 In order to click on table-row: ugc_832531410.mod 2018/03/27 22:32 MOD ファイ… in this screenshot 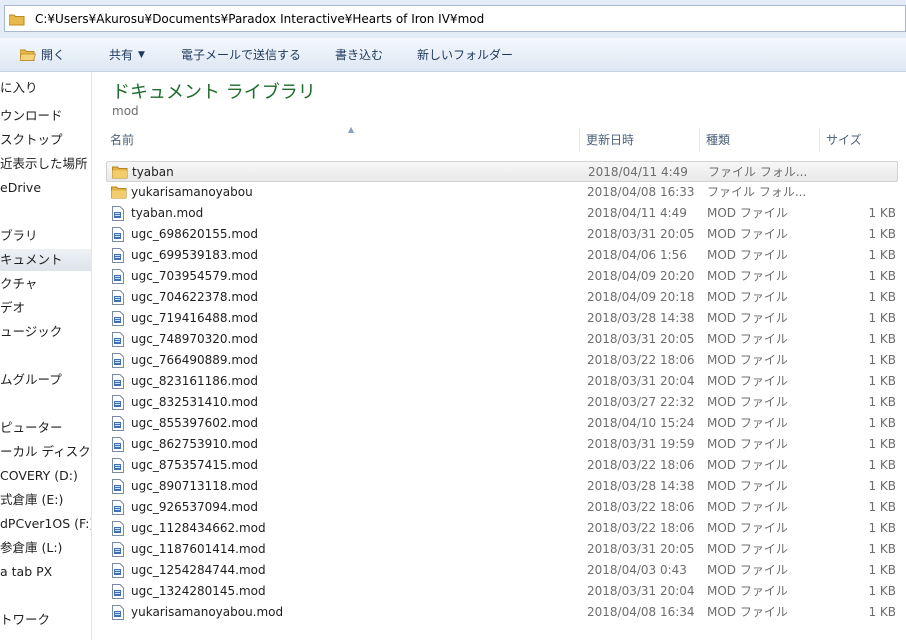, I will do `click(502, 402)`.